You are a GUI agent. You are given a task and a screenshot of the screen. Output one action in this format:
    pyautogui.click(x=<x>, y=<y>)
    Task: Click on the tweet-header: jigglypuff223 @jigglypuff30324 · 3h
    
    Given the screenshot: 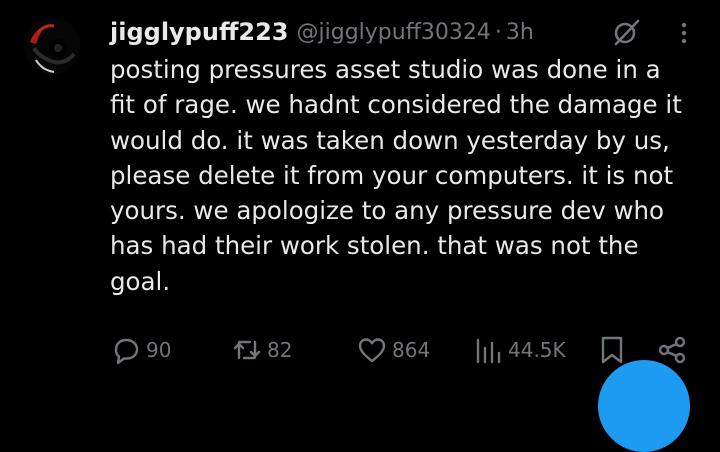 What is the action you would take?
    pyautogui.click(x=322, y=32)
    